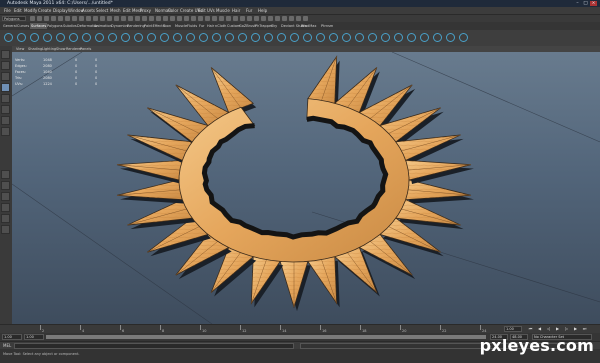 The width and height of the screenshot is (600, 363). I want to click on playback-button-icon: ⏭, so click(584, 329).